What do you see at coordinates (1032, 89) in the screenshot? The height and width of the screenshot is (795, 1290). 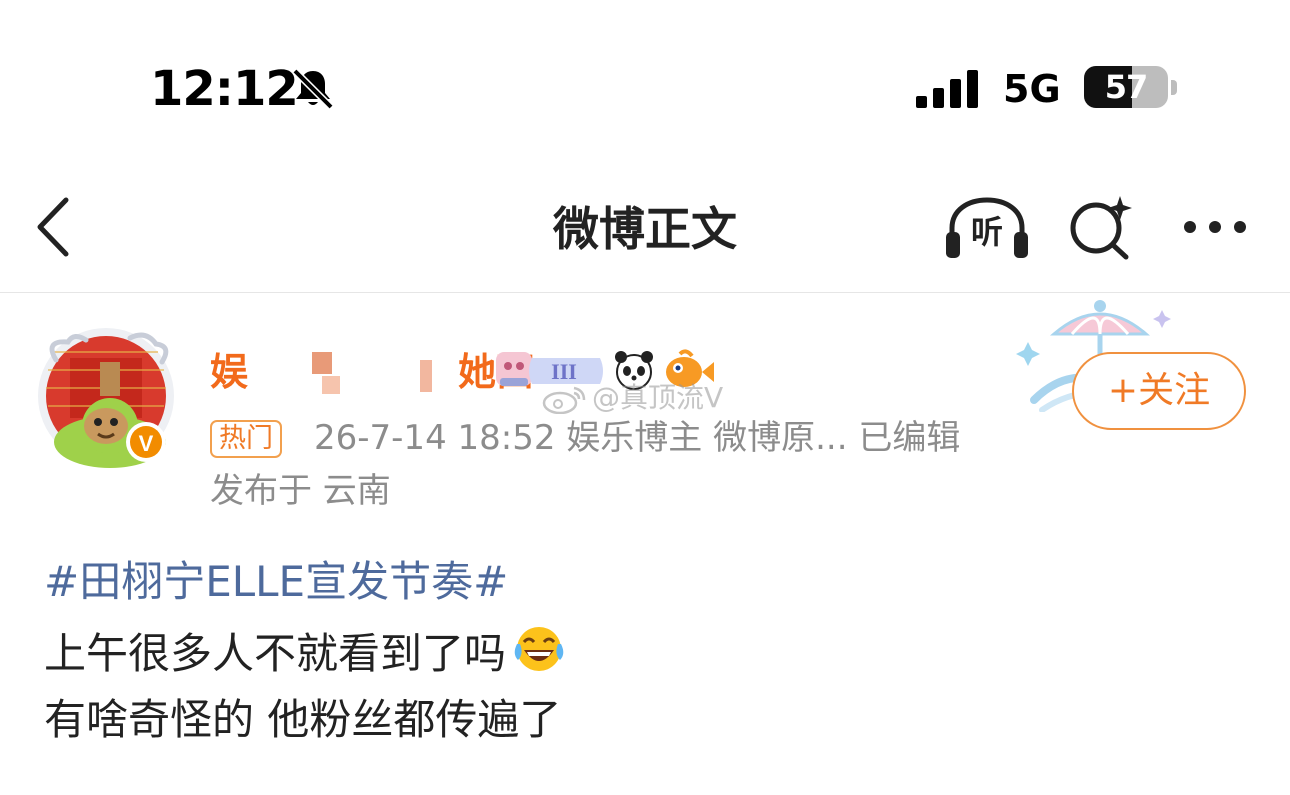 I see `network-label: 5G` at bounding box center [1032, 89].